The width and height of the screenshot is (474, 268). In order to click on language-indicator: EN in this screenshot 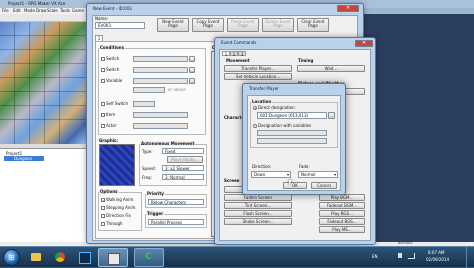, I will do `click(375, 256)`.